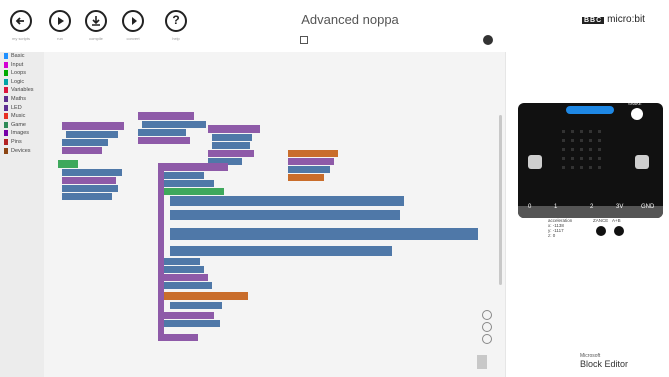 The width and height of the screenshot is (669, 377). What do you see at coordinates (591, 207) in the screenshot?
I see `pin-2: 2` at bounding box center [591, 207].